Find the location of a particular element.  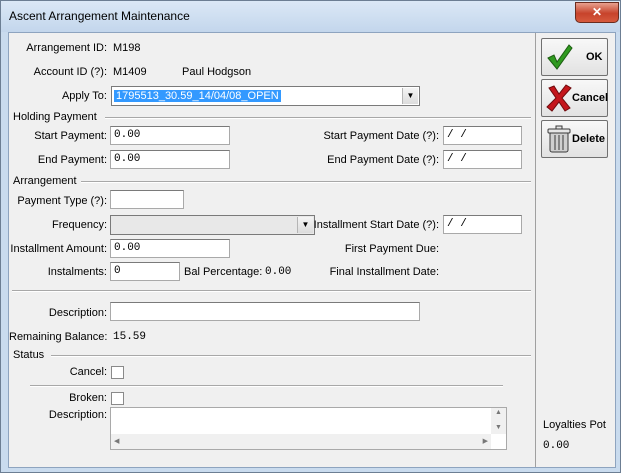

frequency-label: Frequency: is located at coordinates (79, 225).